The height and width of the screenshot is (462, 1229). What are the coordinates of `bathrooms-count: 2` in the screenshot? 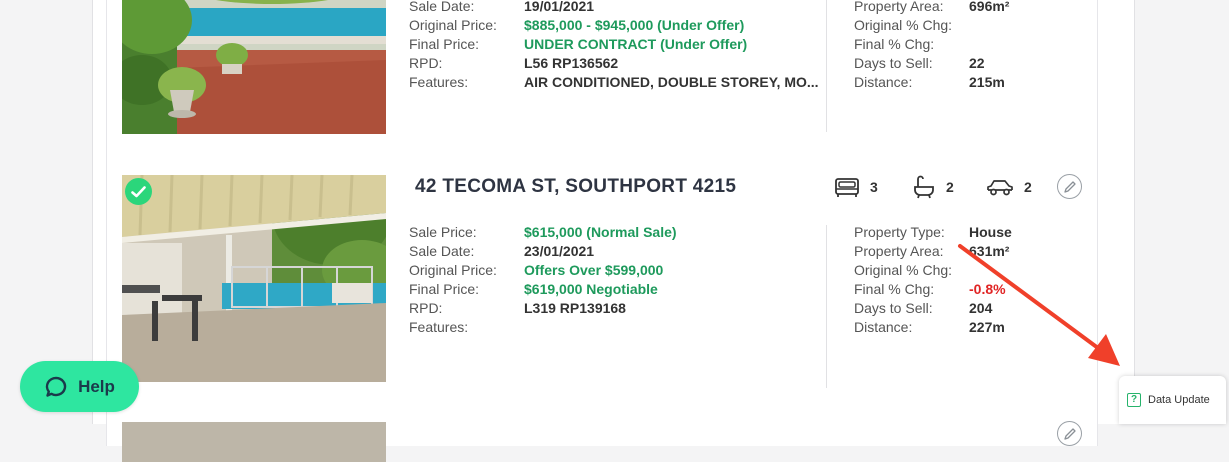 It's located at (950, 187).